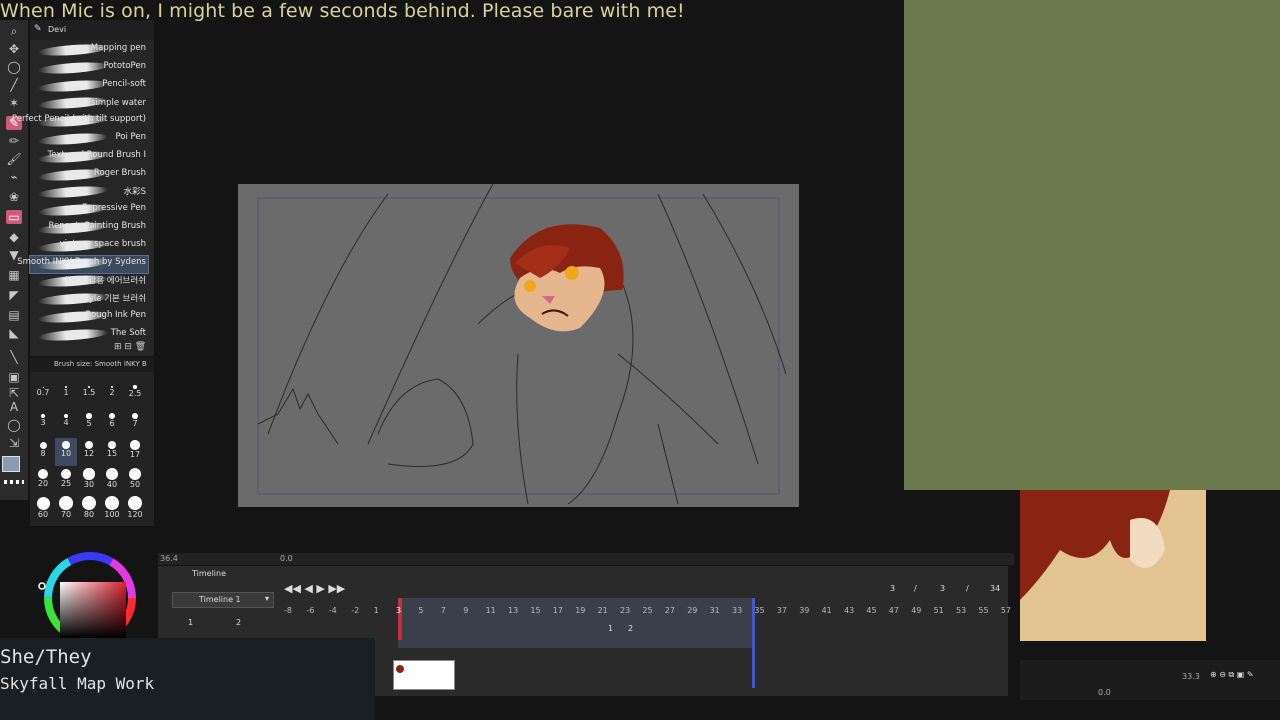 This screenshot has width=1280, height=720. I want to click on text-icon: A, so click(14, 407).